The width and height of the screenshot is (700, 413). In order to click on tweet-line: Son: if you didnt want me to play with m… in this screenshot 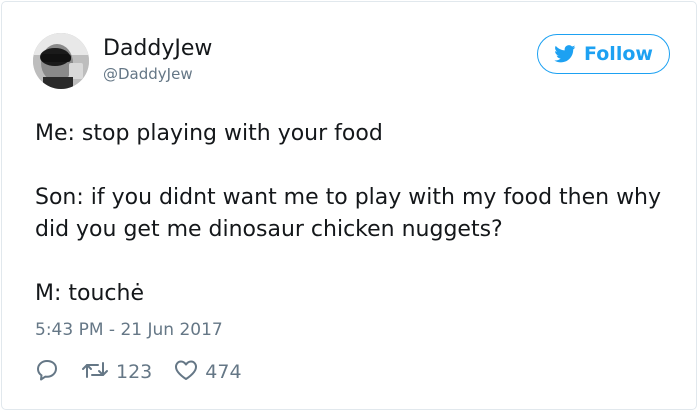, I will do `click(348, 213)`.